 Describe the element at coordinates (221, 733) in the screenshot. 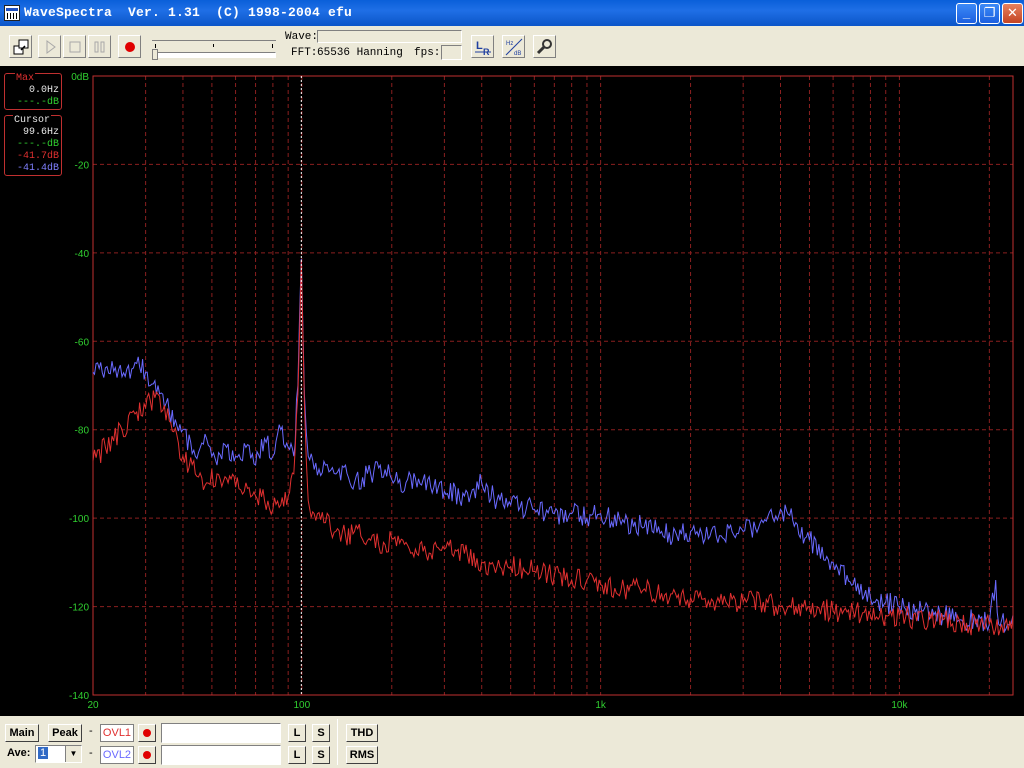

I see `ch1-level-field` at that location.